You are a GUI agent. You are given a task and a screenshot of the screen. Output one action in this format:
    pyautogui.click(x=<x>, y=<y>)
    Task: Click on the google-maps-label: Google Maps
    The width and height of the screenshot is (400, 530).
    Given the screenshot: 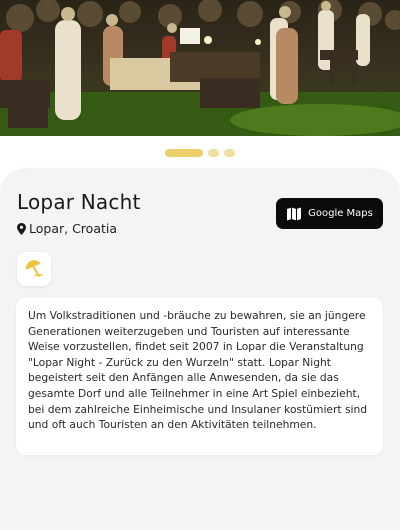 What is the action you would take?
    pyautogui.click(x=340, y=213)
    